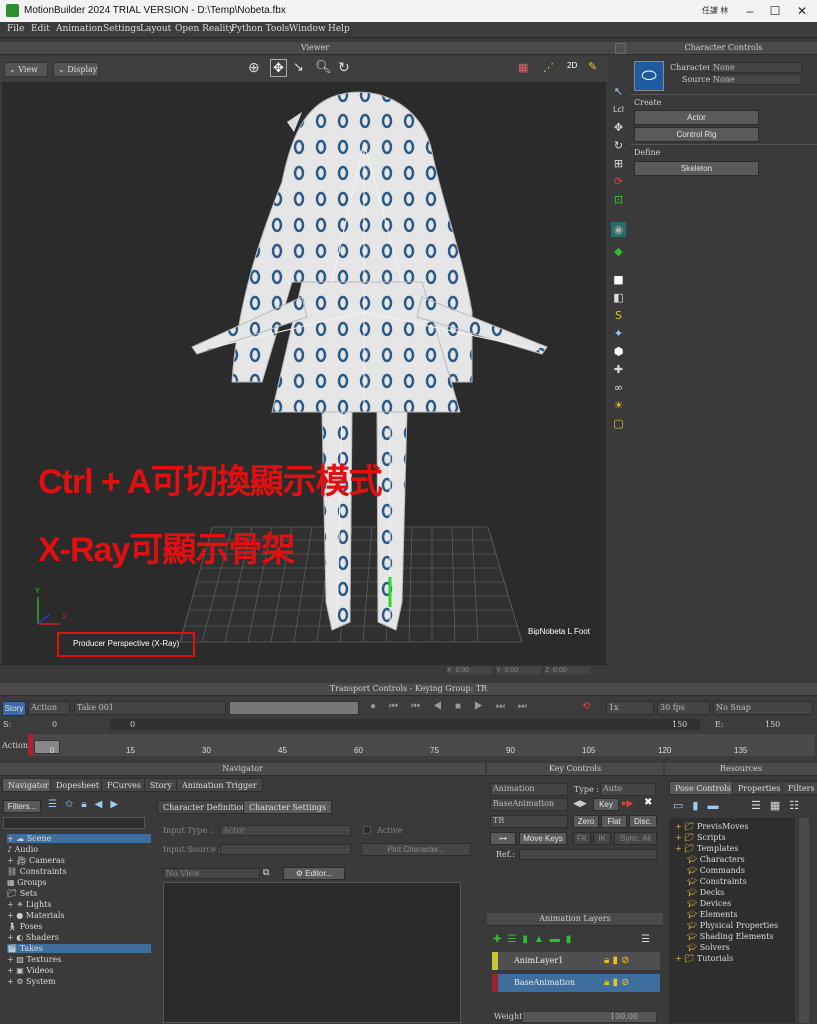 This screenshot has width=817, height=1024. I want to click on resource-tree-item: 🎓︎ Devices, so click(709, 903).